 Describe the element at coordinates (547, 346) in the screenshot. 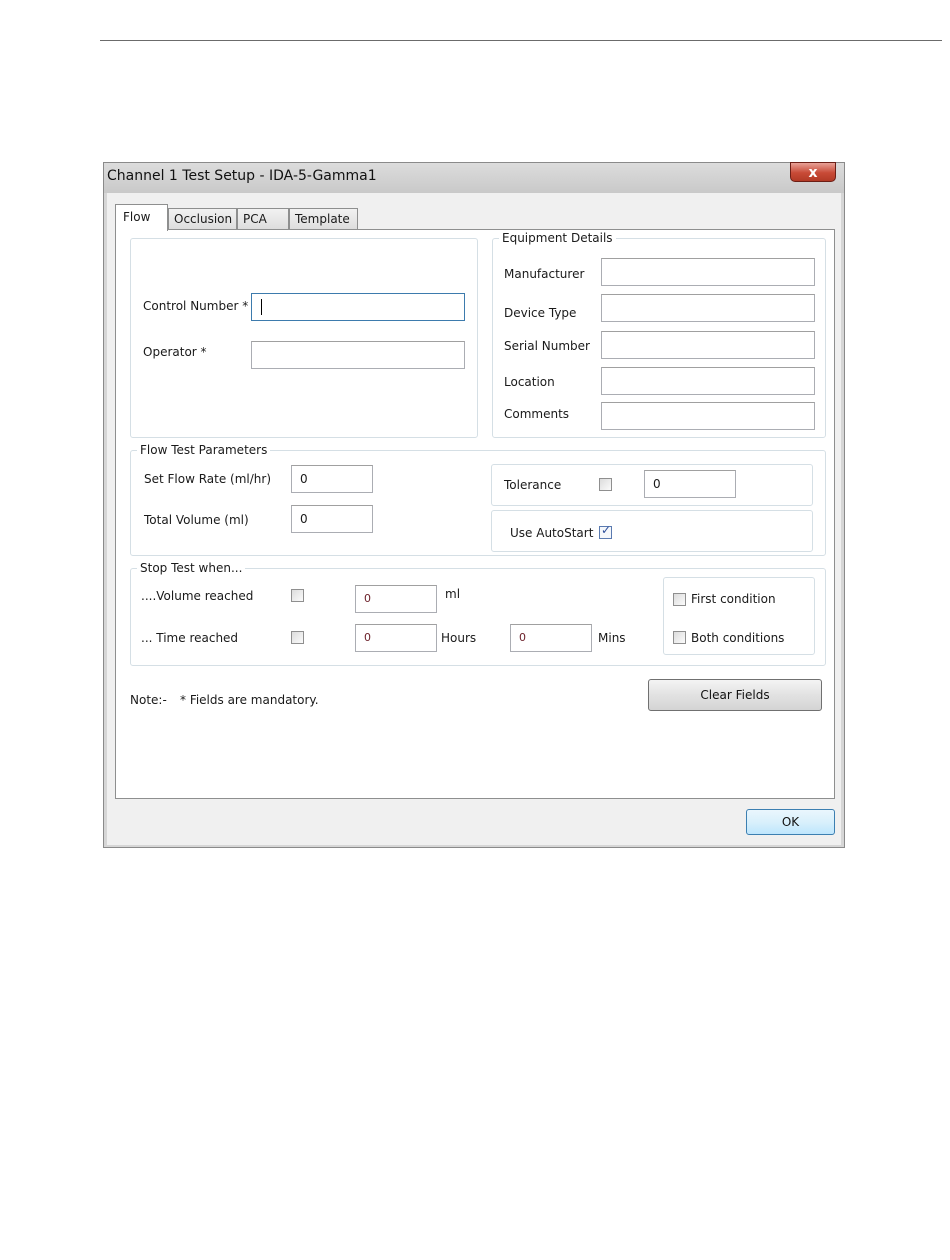

I see `serial-number-label: Serial Number` at that location.